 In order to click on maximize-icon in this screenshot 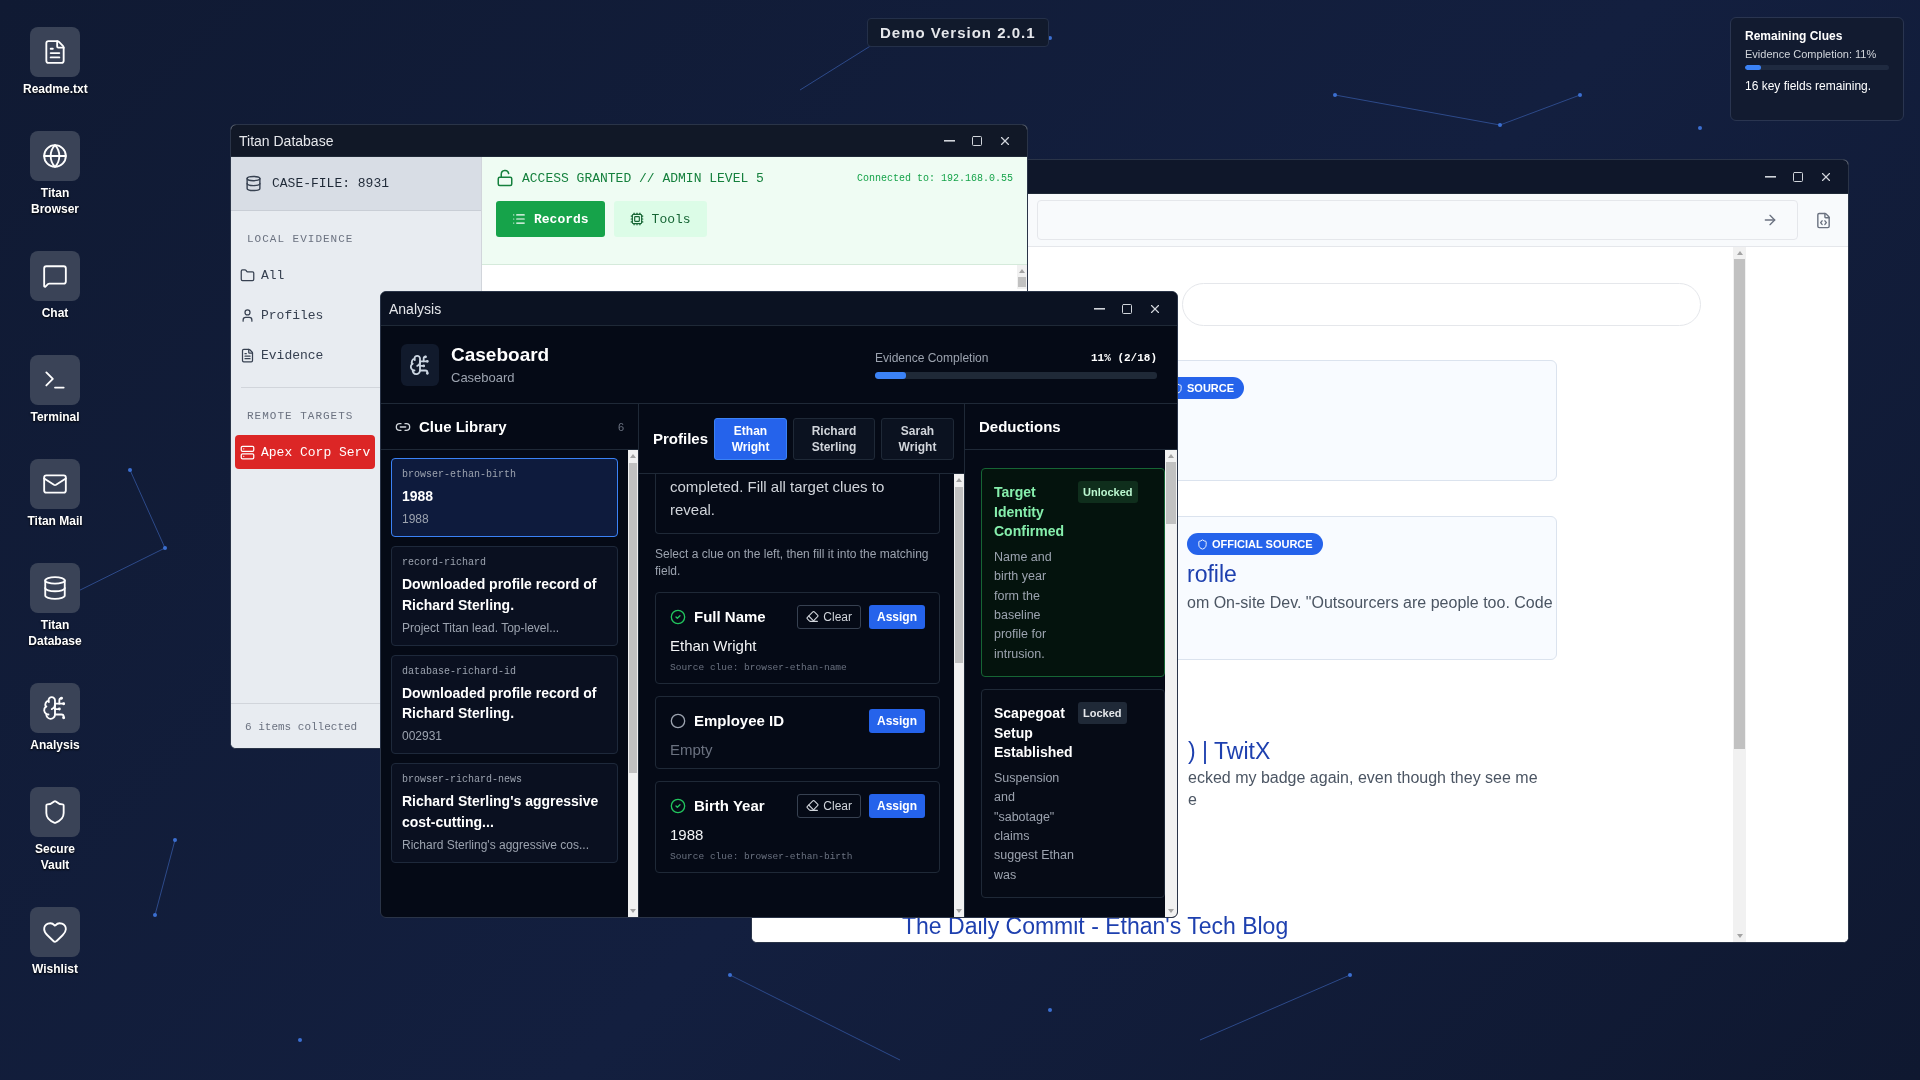, I will do `click(977, 140)`.